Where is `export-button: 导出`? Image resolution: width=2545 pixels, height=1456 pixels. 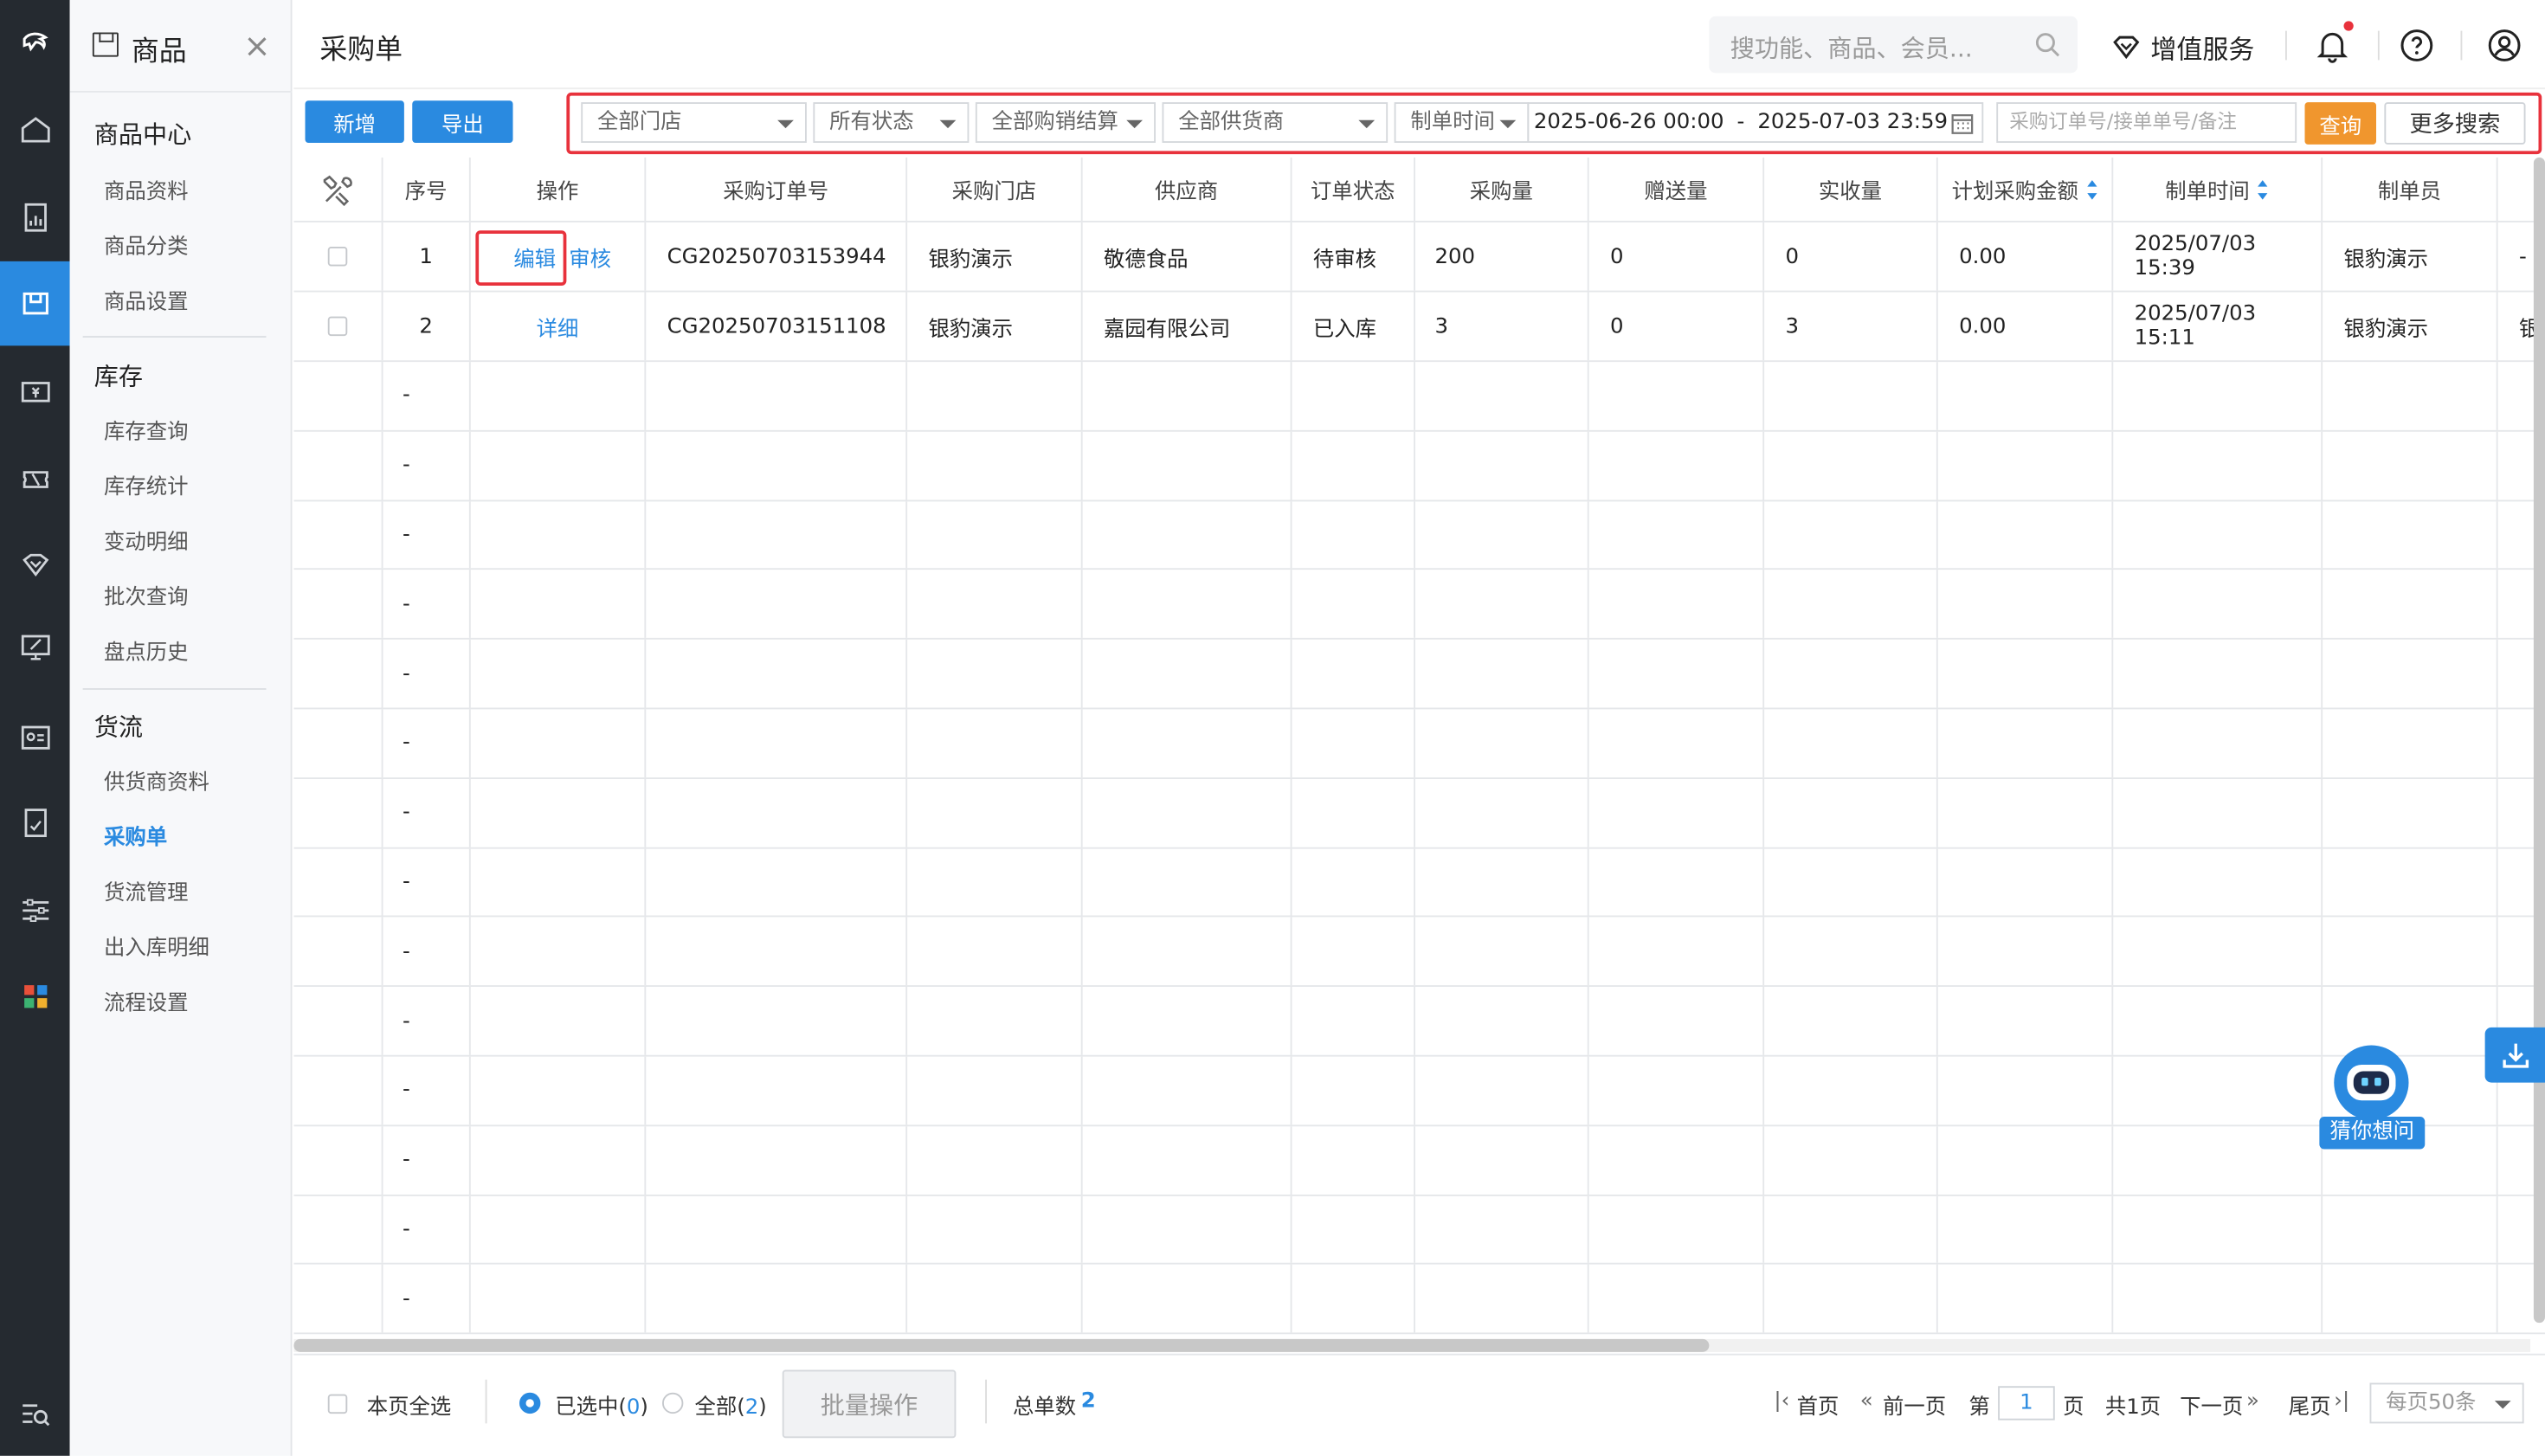
export-button: 导出 is located at coordinates (463, 121).